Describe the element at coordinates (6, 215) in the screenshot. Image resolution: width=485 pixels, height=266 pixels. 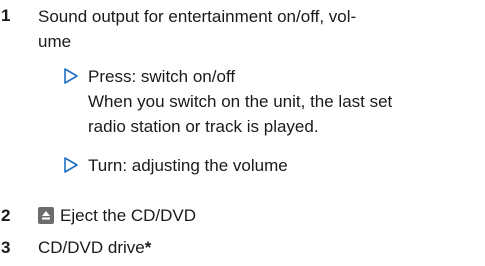
I see `item-number-2: 2` at that location.